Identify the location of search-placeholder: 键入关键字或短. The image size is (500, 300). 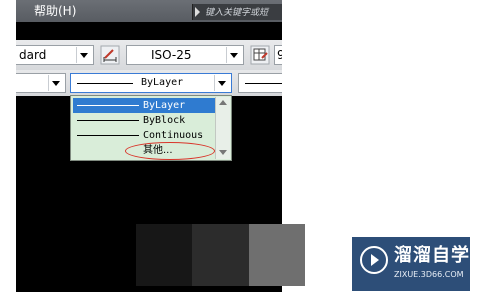
(237, 13).